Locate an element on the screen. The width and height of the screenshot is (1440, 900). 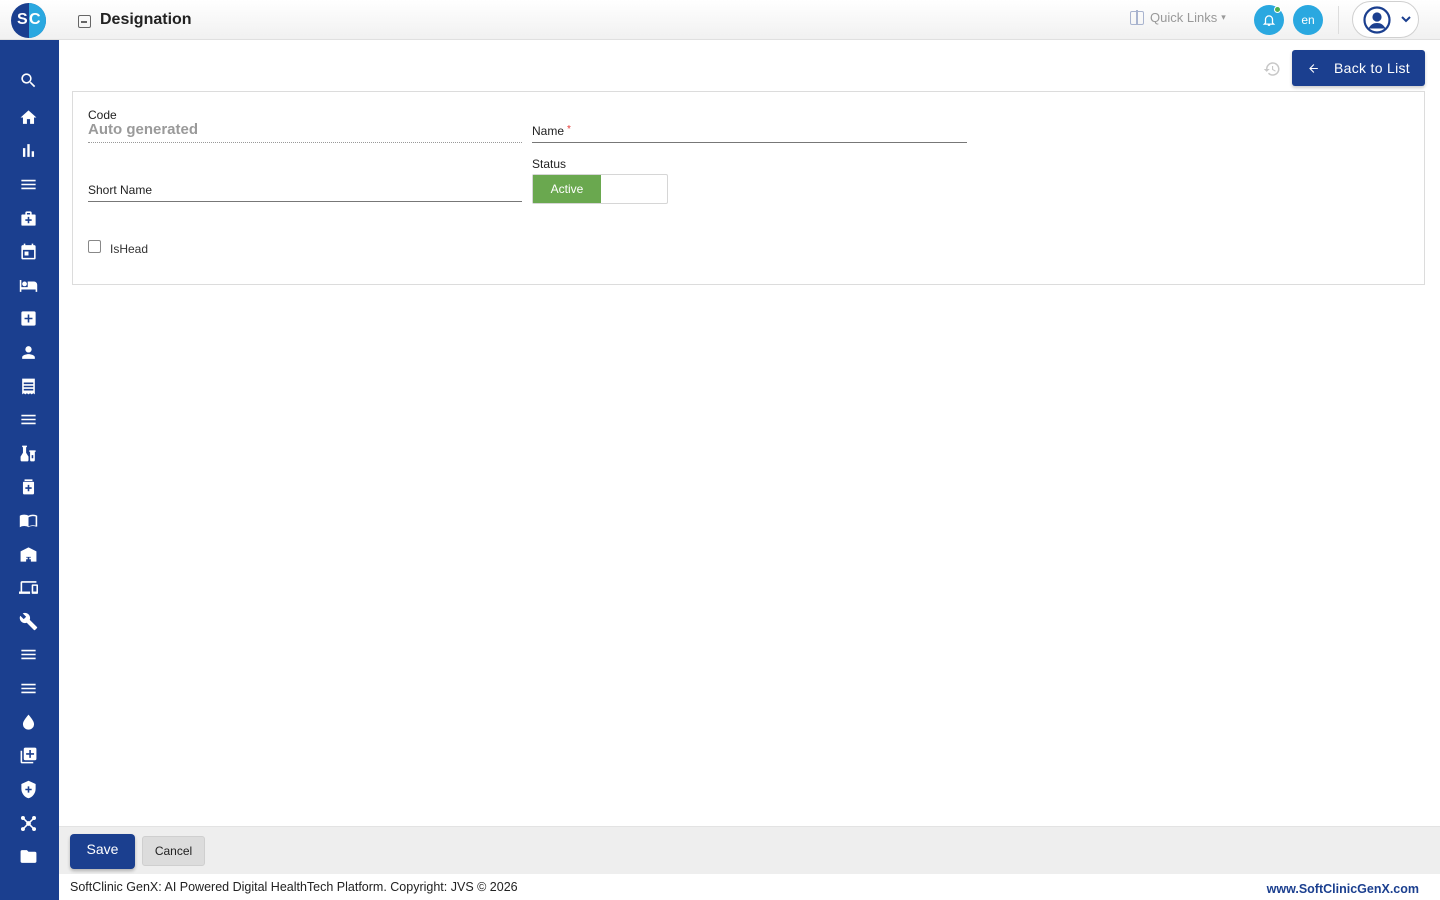
person-icon is located at coordinates (28, 352).